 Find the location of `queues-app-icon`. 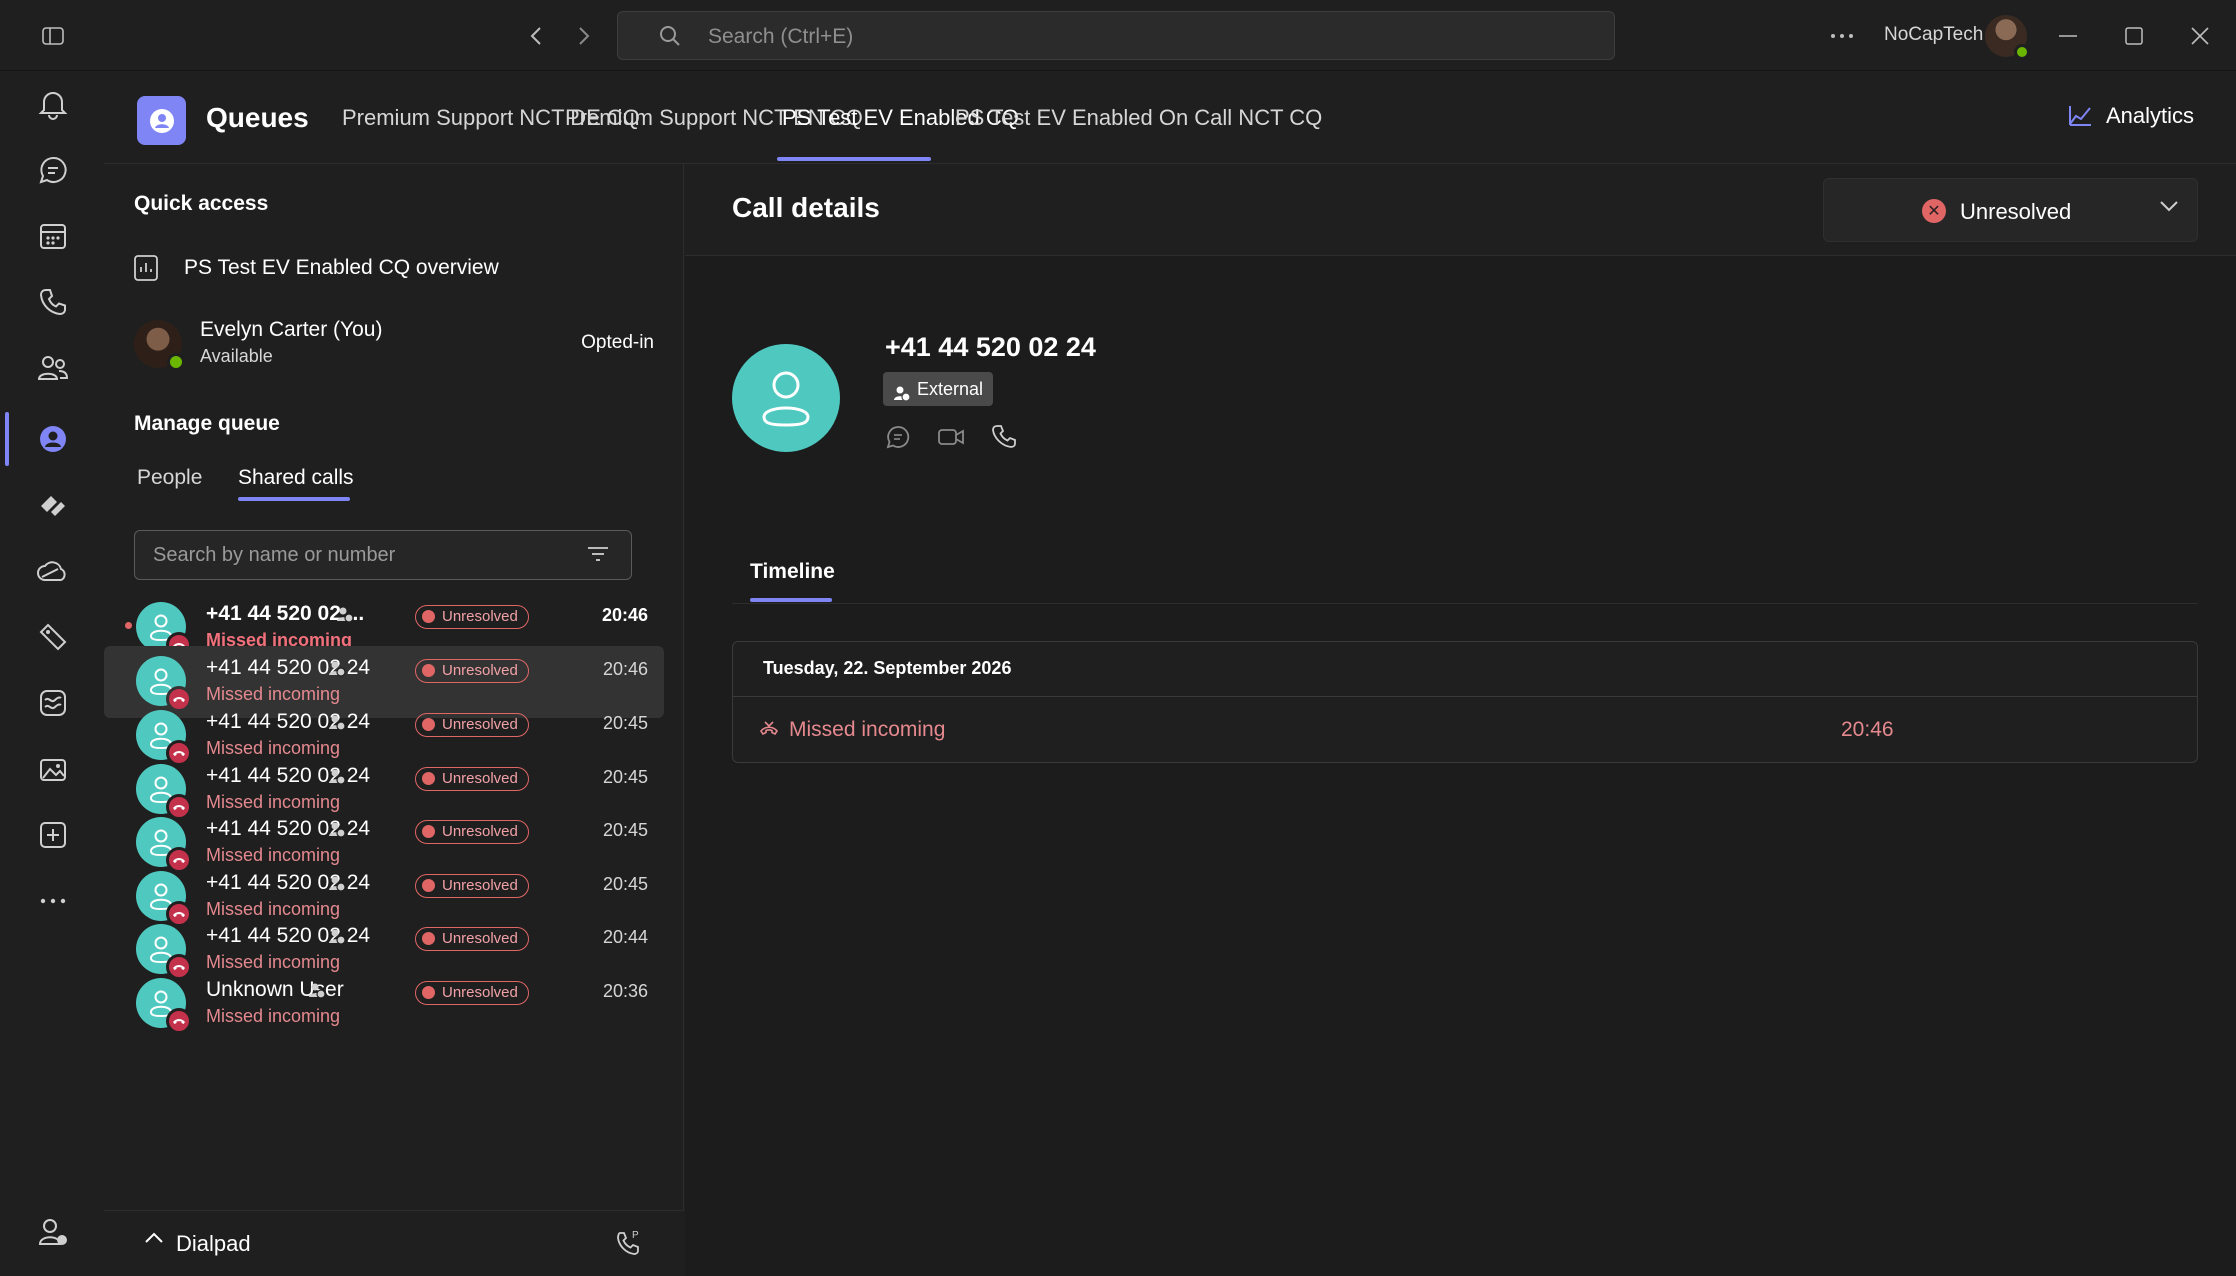

queues-app-icon is located at coordinates (53, 439).